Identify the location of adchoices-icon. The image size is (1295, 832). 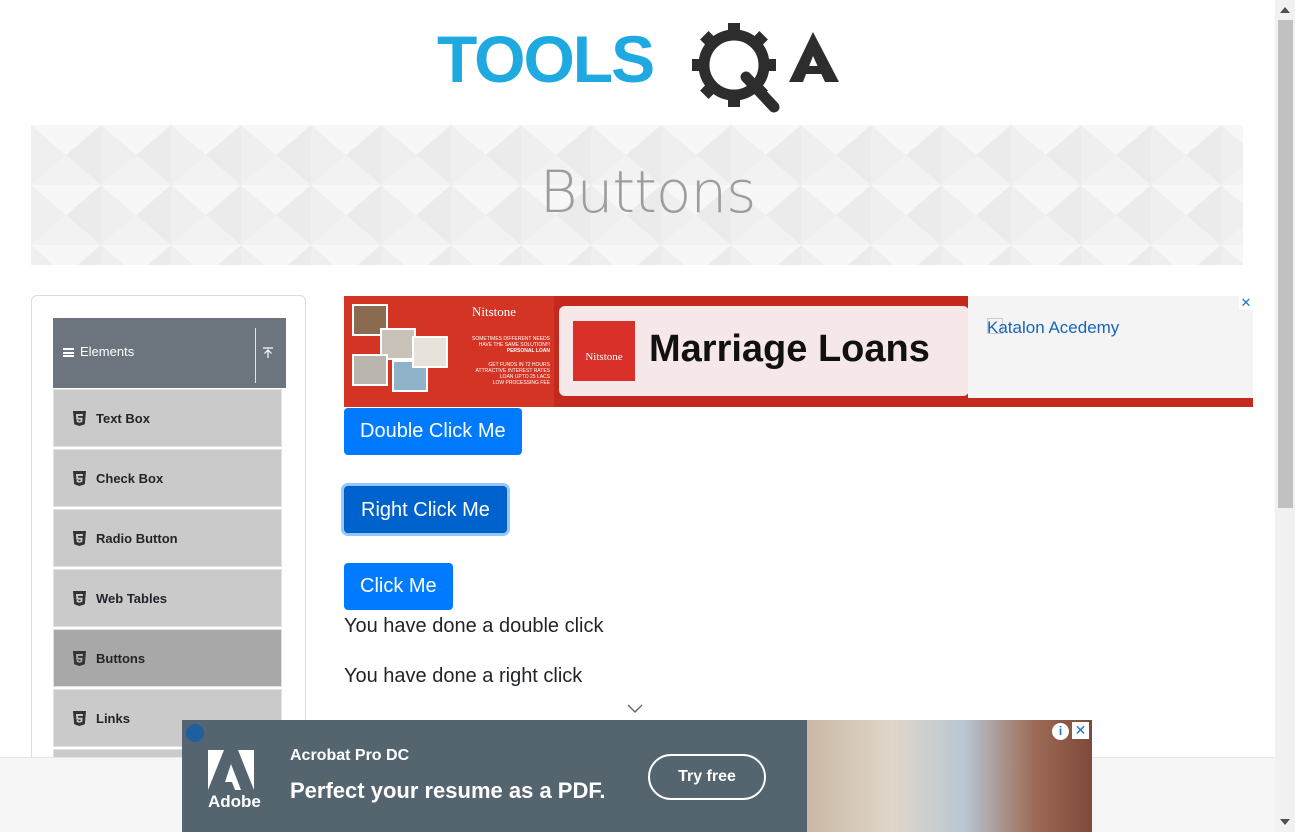
(195, 733).